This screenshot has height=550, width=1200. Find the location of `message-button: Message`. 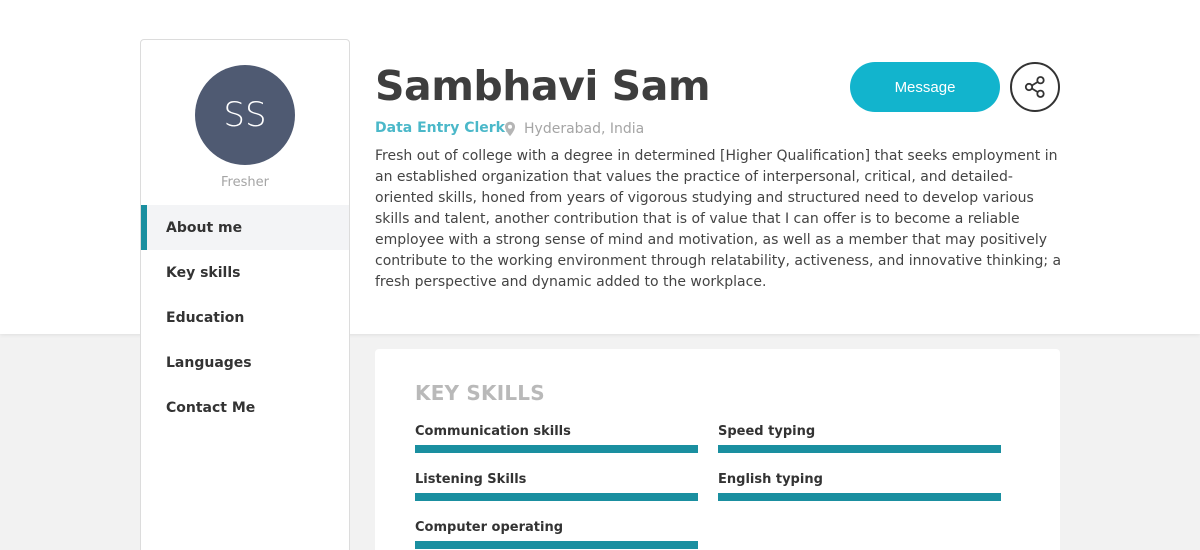

message-button: Message is located at coordinates (925, 87).